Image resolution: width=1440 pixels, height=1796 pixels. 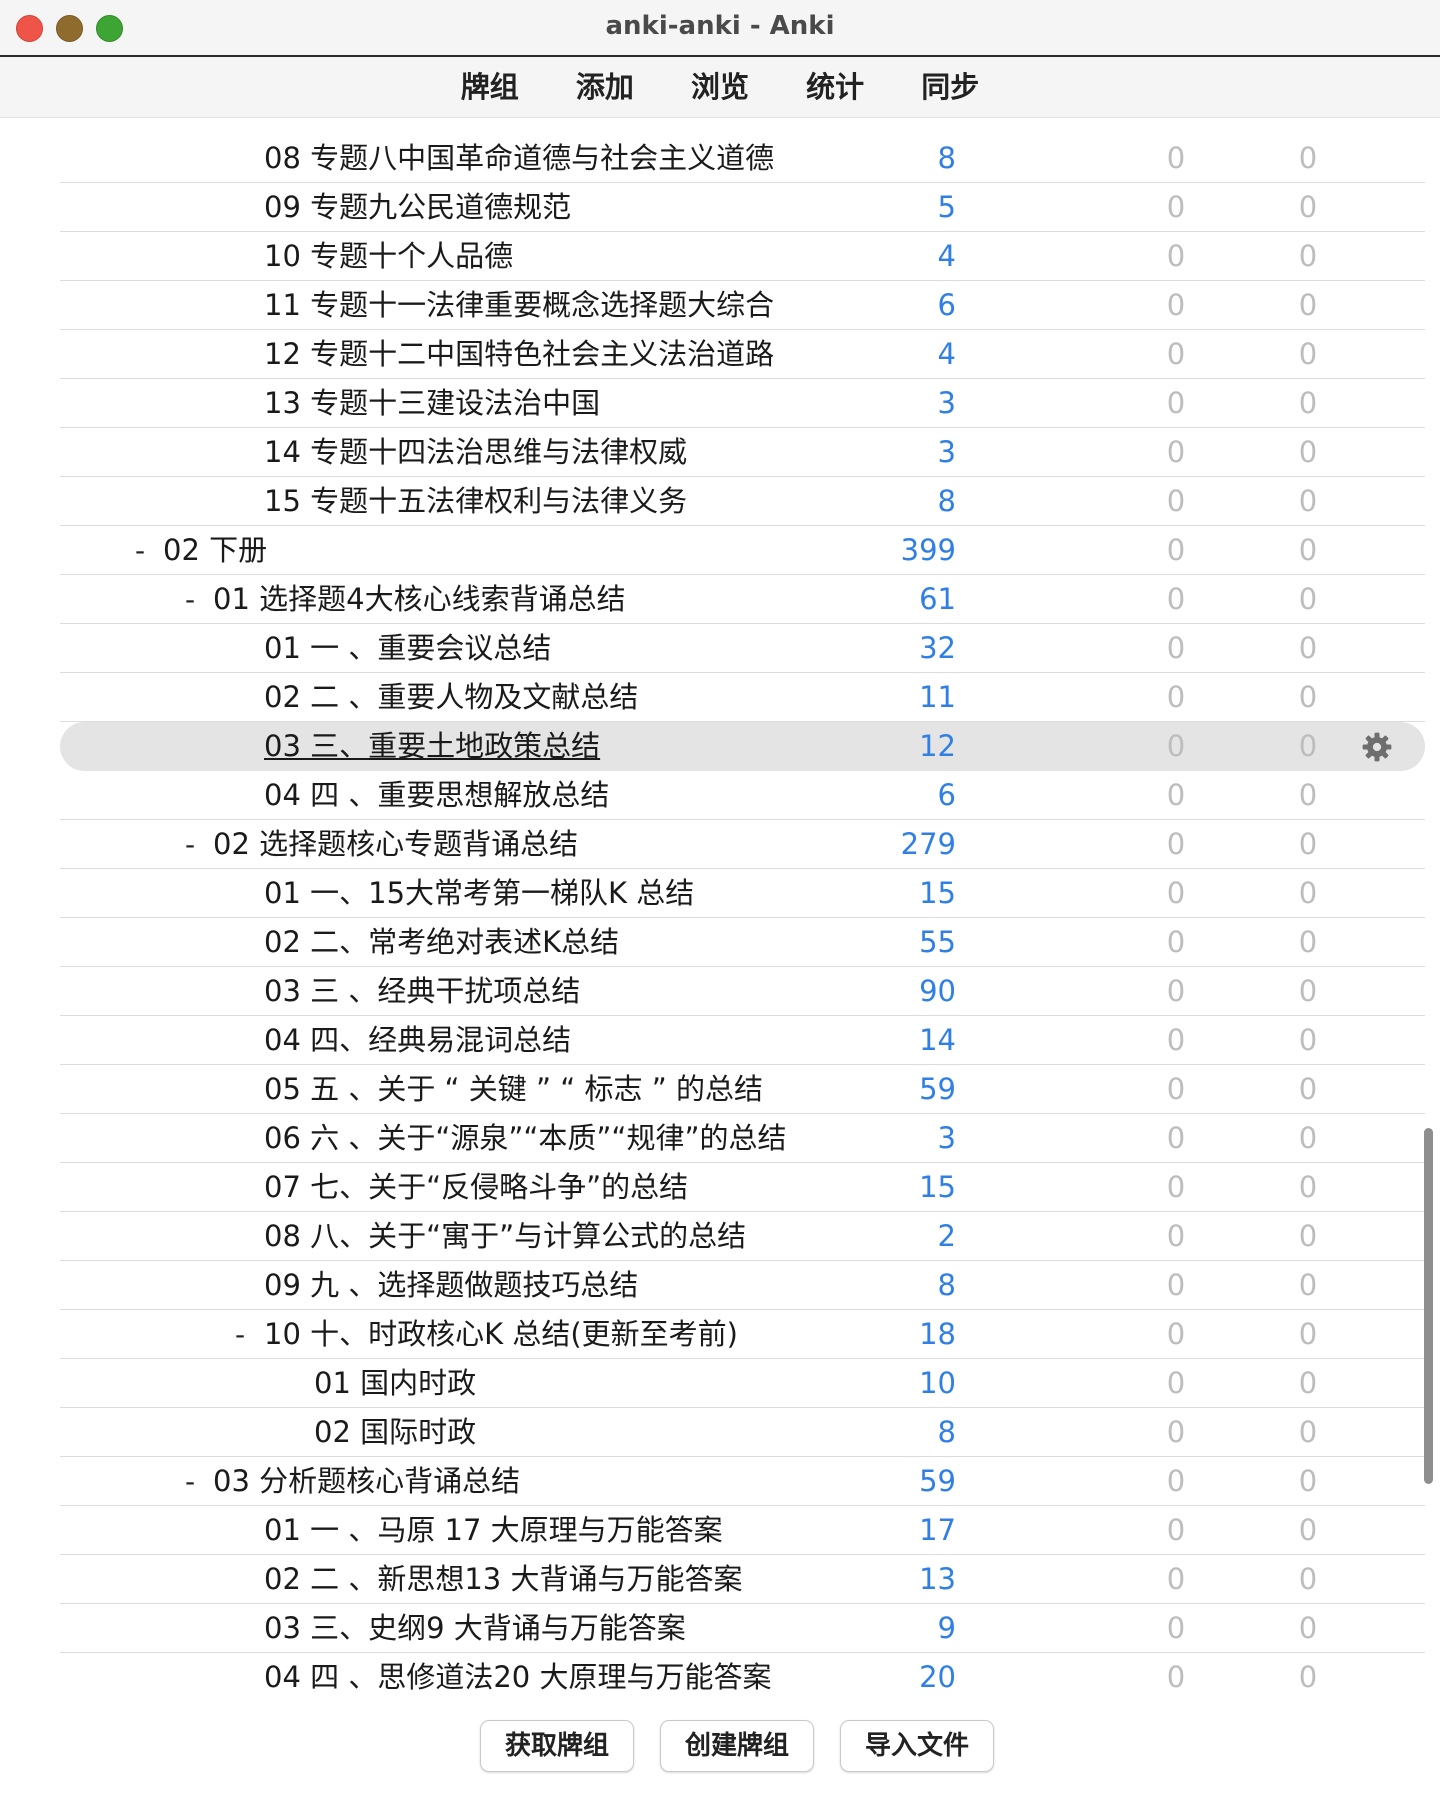 I want to click on new-count: 11, so click(x=937, y=697).